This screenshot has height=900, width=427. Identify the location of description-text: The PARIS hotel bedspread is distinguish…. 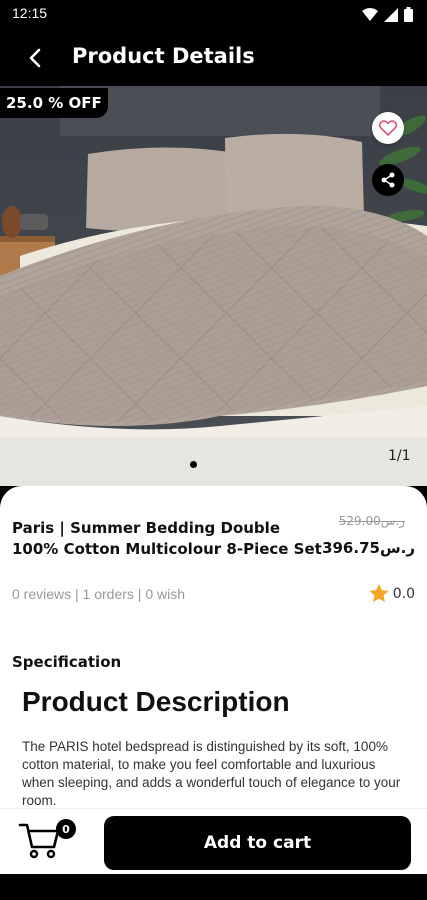
(211, 773).